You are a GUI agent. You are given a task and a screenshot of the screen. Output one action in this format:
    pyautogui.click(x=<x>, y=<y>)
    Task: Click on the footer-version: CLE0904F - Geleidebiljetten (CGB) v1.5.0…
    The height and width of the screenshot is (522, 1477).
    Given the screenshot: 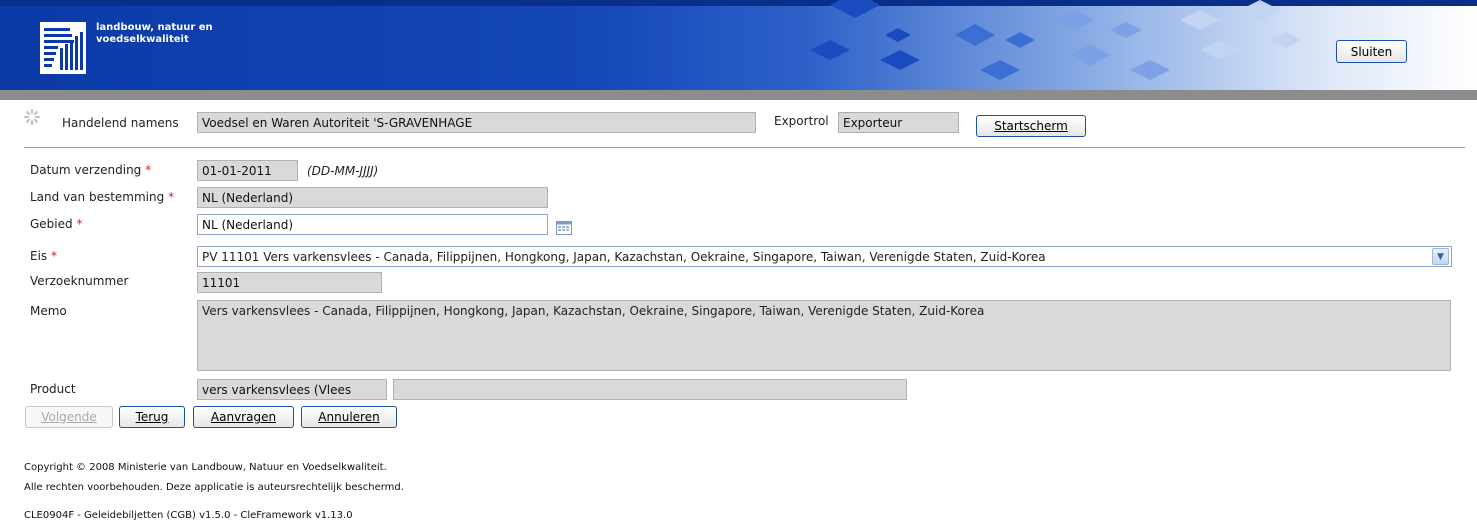 What is the action you would take?
    pyautogui.click(x=188, y=515)
    